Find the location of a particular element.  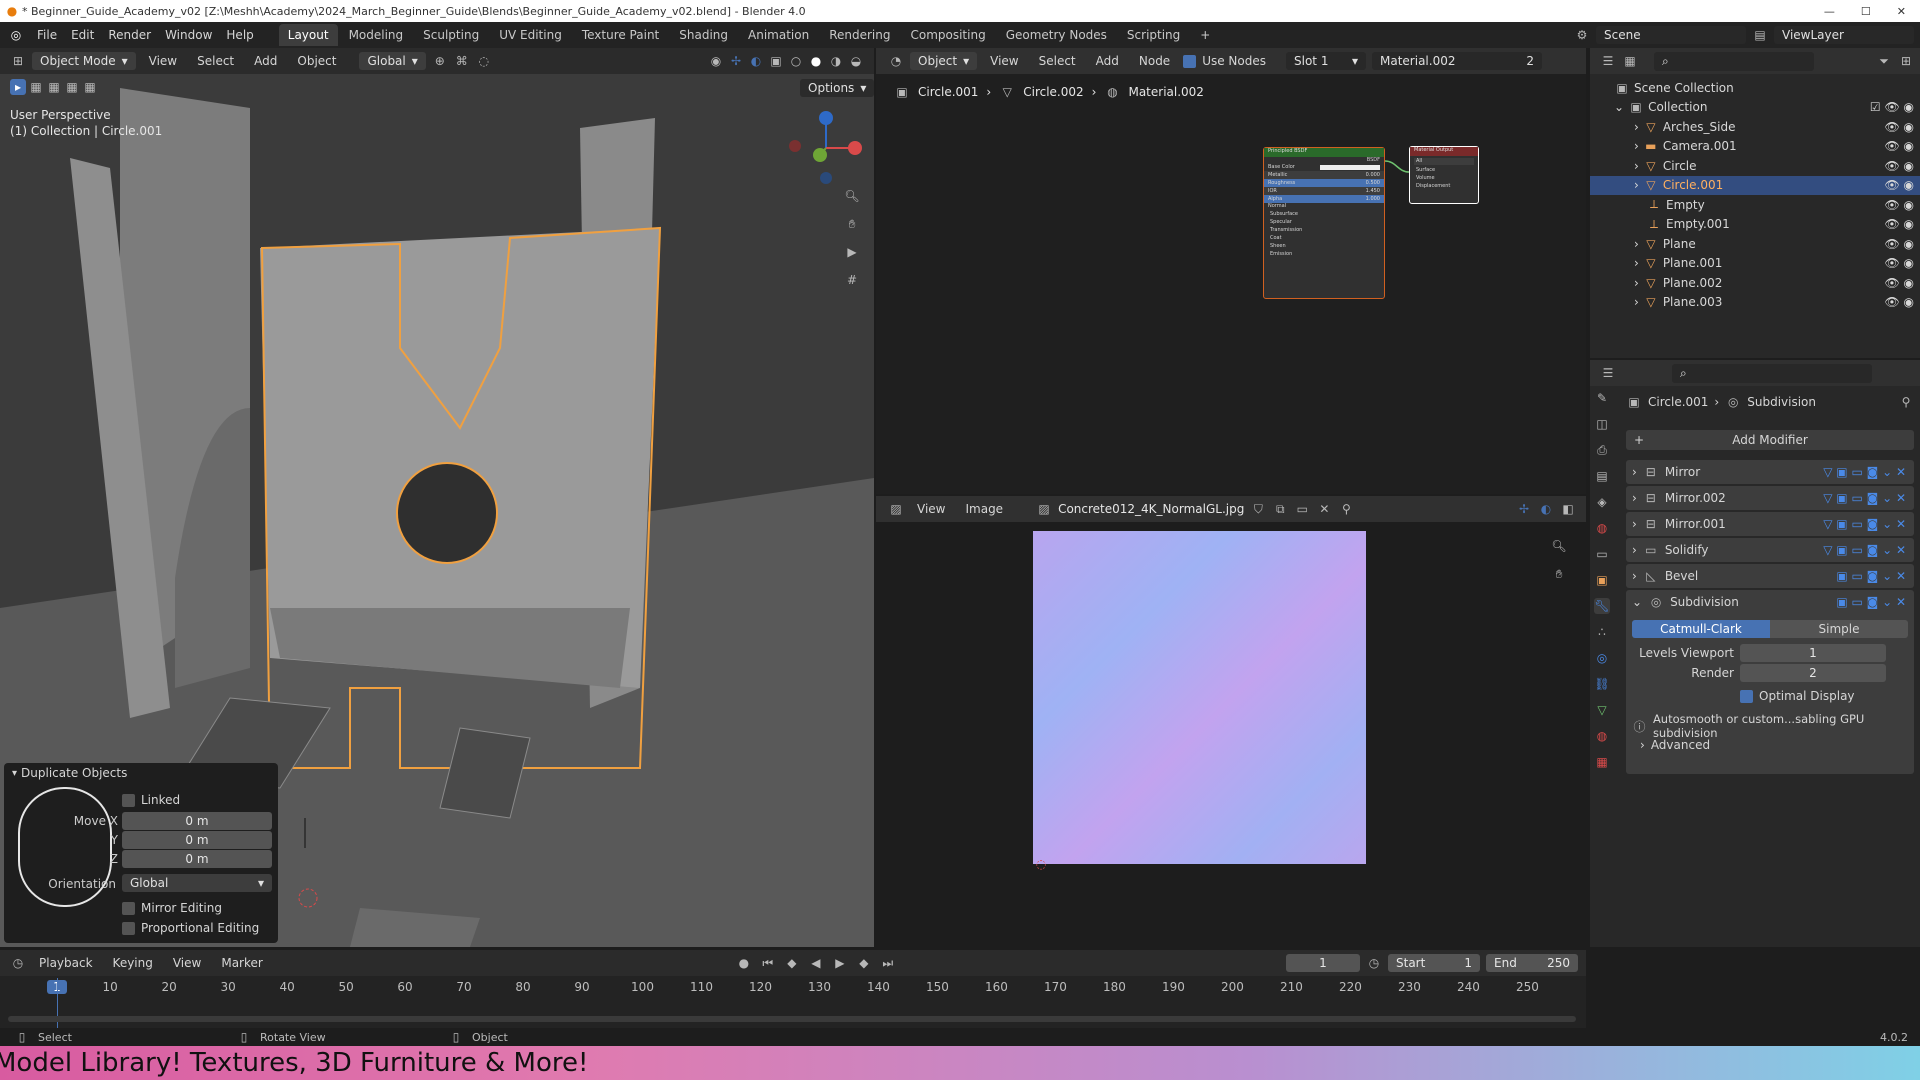

tab-shading: Shading is located at coordinates (703, 35).